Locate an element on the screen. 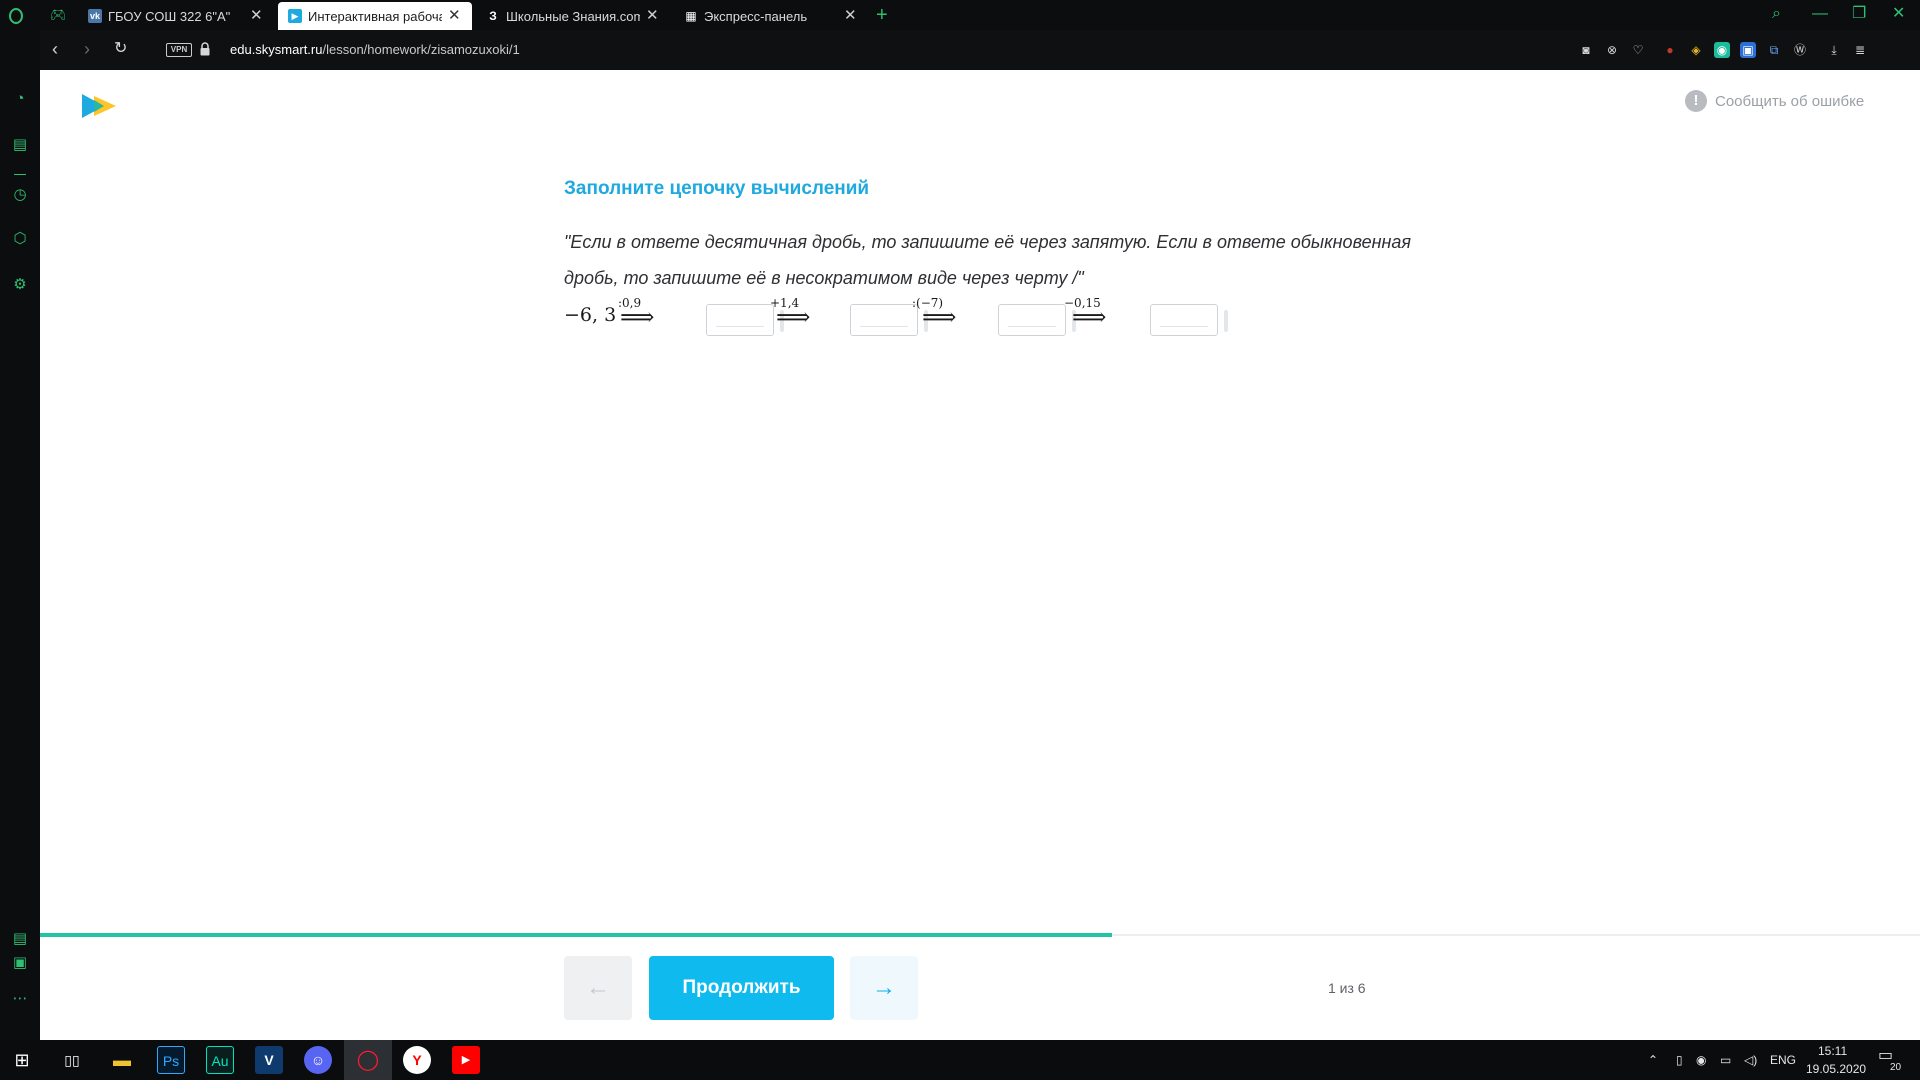  cube-icon: ⬡ is located at coordinates (20, 239).